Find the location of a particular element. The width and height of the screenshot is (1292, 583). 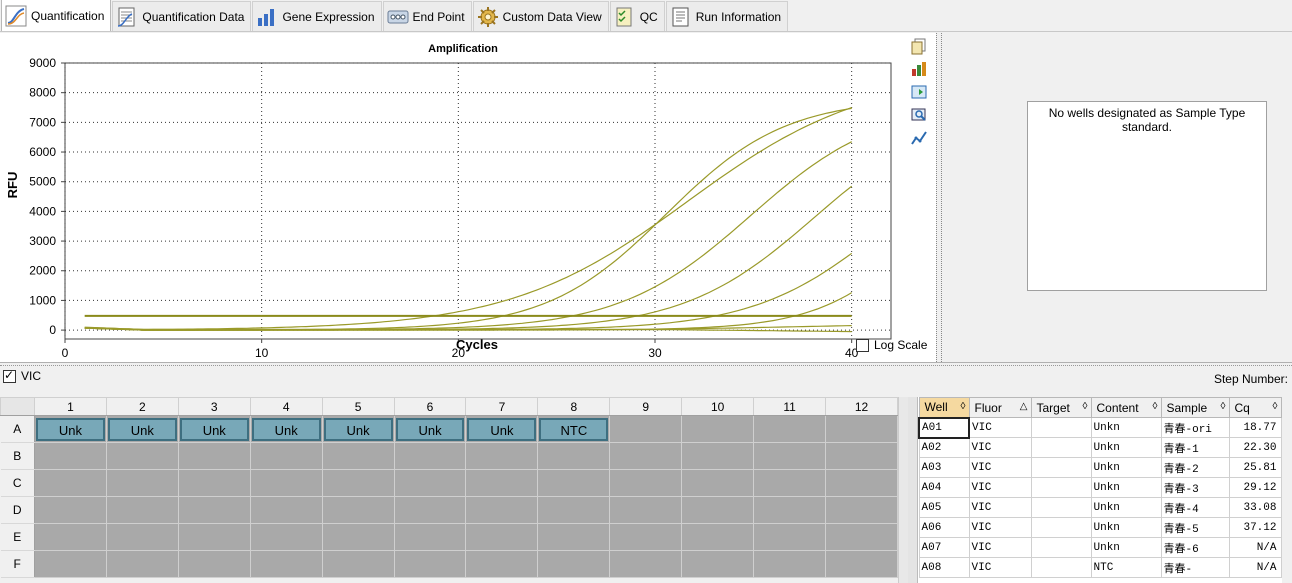

plate-row-header: B is located at coordinates (17, 456).